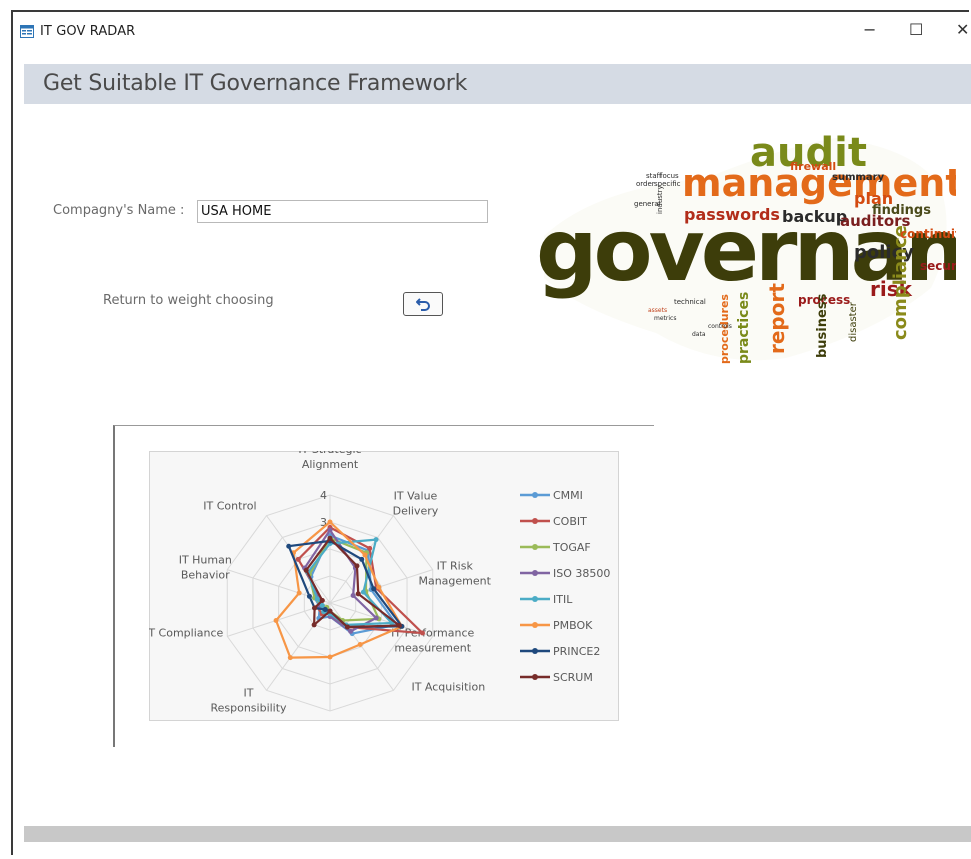 Image resolution: width=971 pixels, height=859 pixels. What do you see at coordinates (571, 547) in the screenshot?
I see `legend-entry-label: TOGAF` at bounding box center [571, 547].